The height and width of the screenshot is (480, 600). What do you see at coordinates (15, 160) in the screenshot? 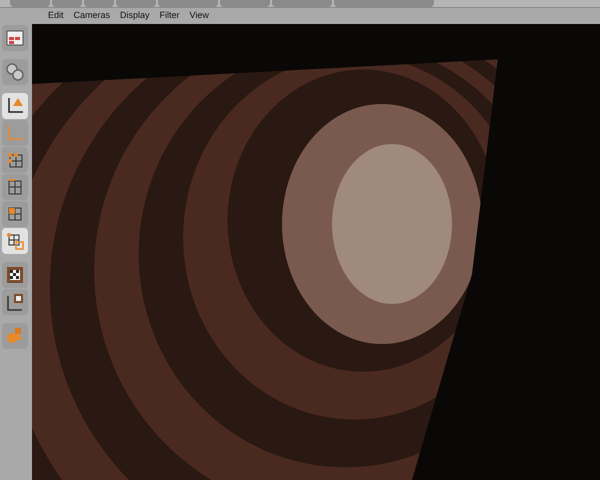
I see `points-grid-icon` at bounding box center [15, 160].